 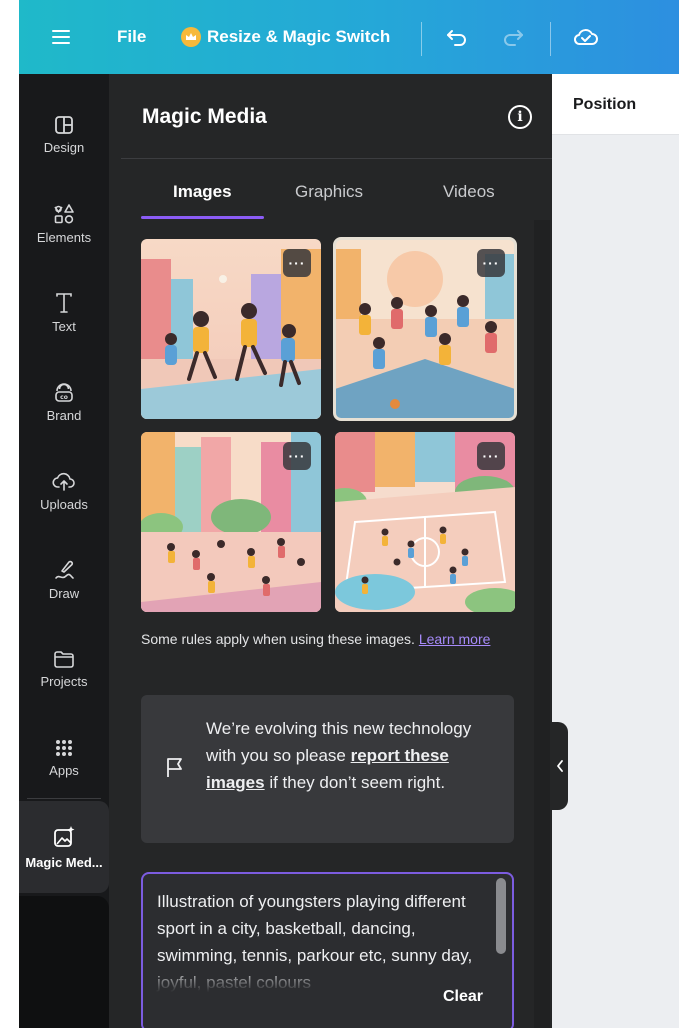 I want to click on rail-item-text: Text, so click(x=64, y=313).